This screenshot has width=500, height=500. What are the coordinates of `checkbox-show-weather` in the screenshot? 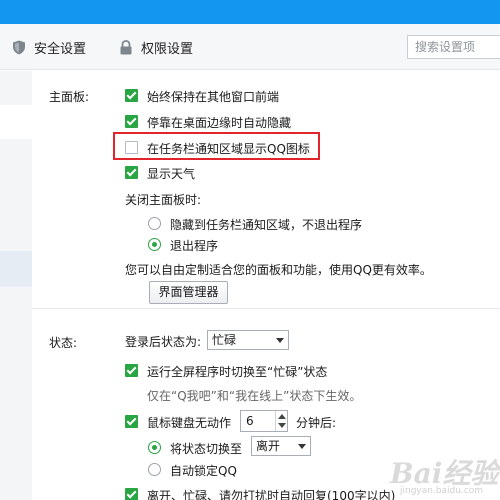 It's located at (131, 172).